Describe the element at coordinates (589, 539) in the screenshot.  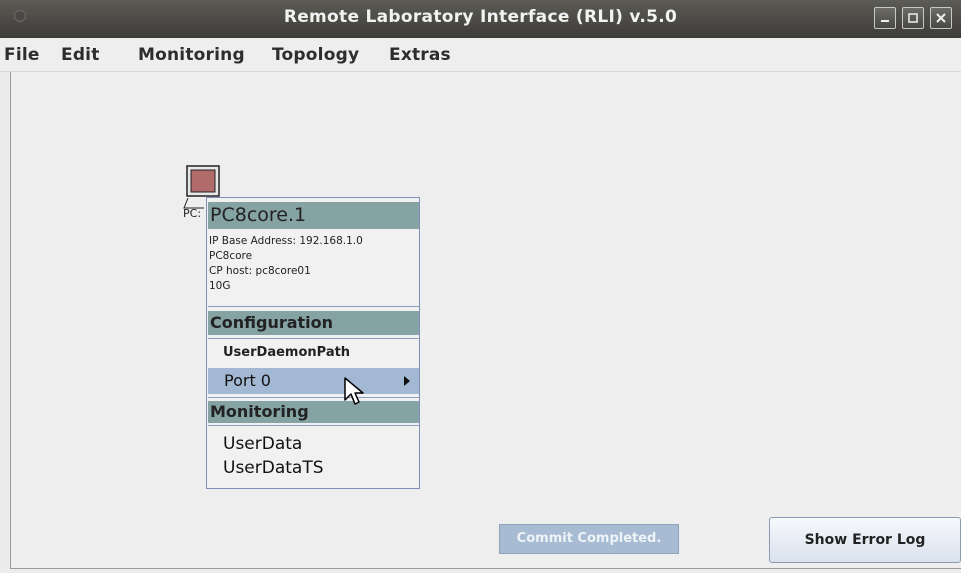
I see `status-message: Commit Completed.` at that location.